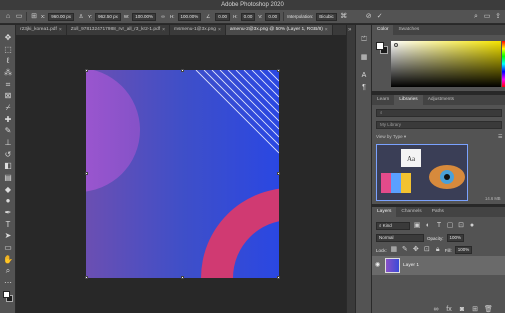 Image resolution: width=505 pixels, height=313 pixels. Describe the element at coordinates (369, 17) in the screenshot. I see `cancel-transform-icon: ⊘` at that location.